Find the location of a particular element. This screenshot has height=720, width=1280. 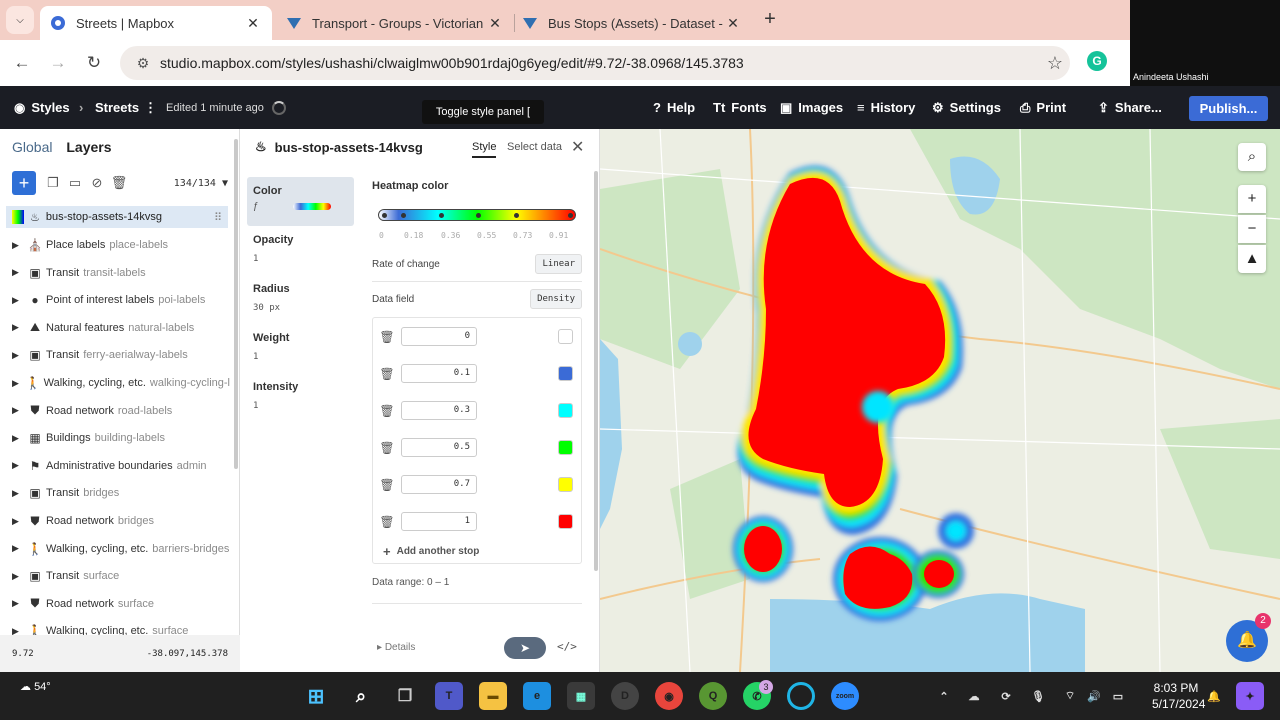

task-view-icon: ❐ is located at coordinates (405, 696).